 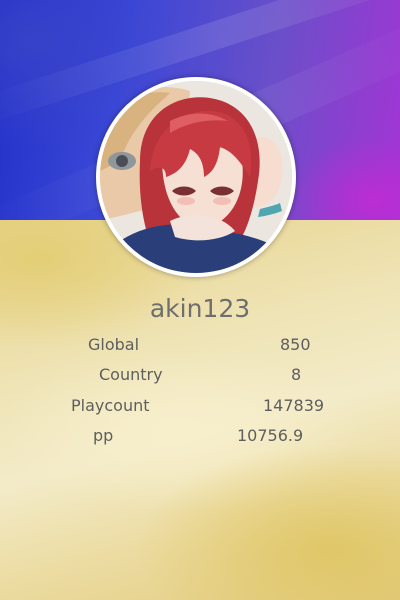 I want to click on playcount-label: Playcount, so click(x=110, y=405).